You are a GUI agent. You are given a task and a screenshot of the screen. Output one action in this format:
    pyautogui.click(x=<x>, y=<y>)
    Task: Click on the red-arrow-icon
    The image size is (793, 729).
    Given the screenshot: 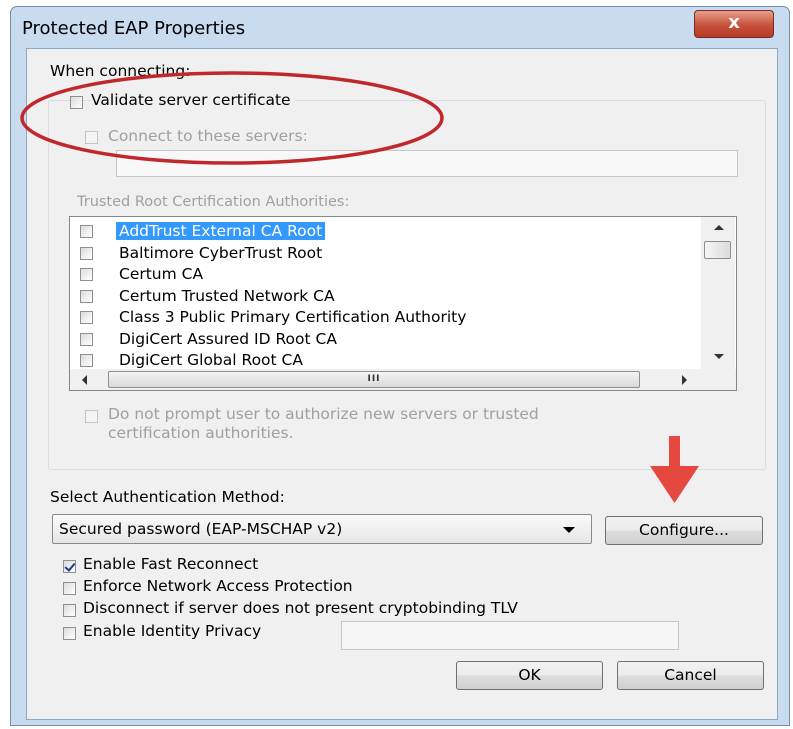 What is the action you would take?
    pyautogui.click(x=674, y=469)
    